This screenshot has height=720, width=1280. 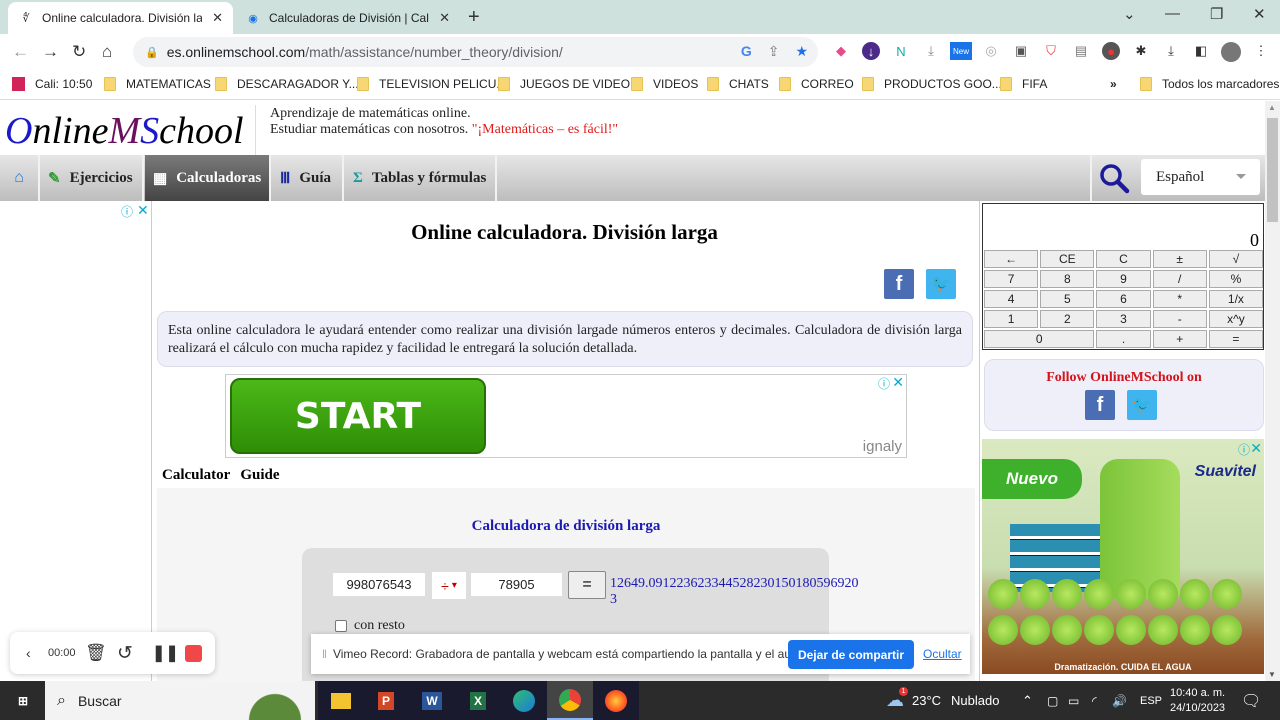 What do you see at coordinates (1172, 13) in the screenshot?
I see `minimize-button: —` at bounding box center [1172, 13].